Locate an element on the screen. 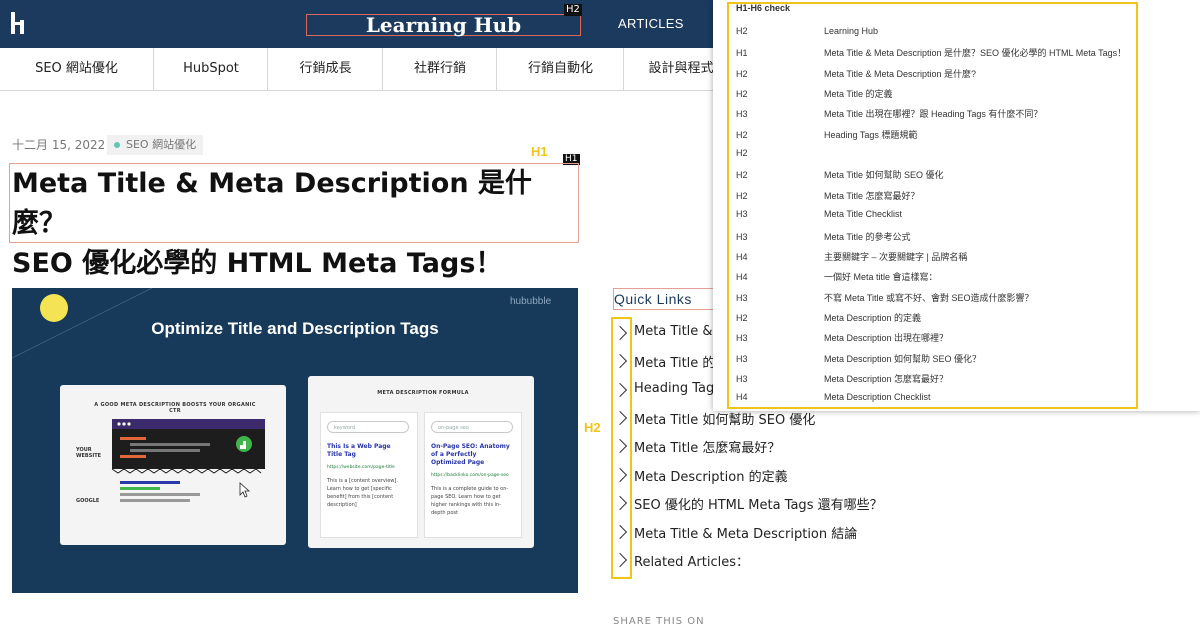 The height and width of the screenshot is (627, 1200). site-title: Learning Hub is located at coordinates (443, 25).